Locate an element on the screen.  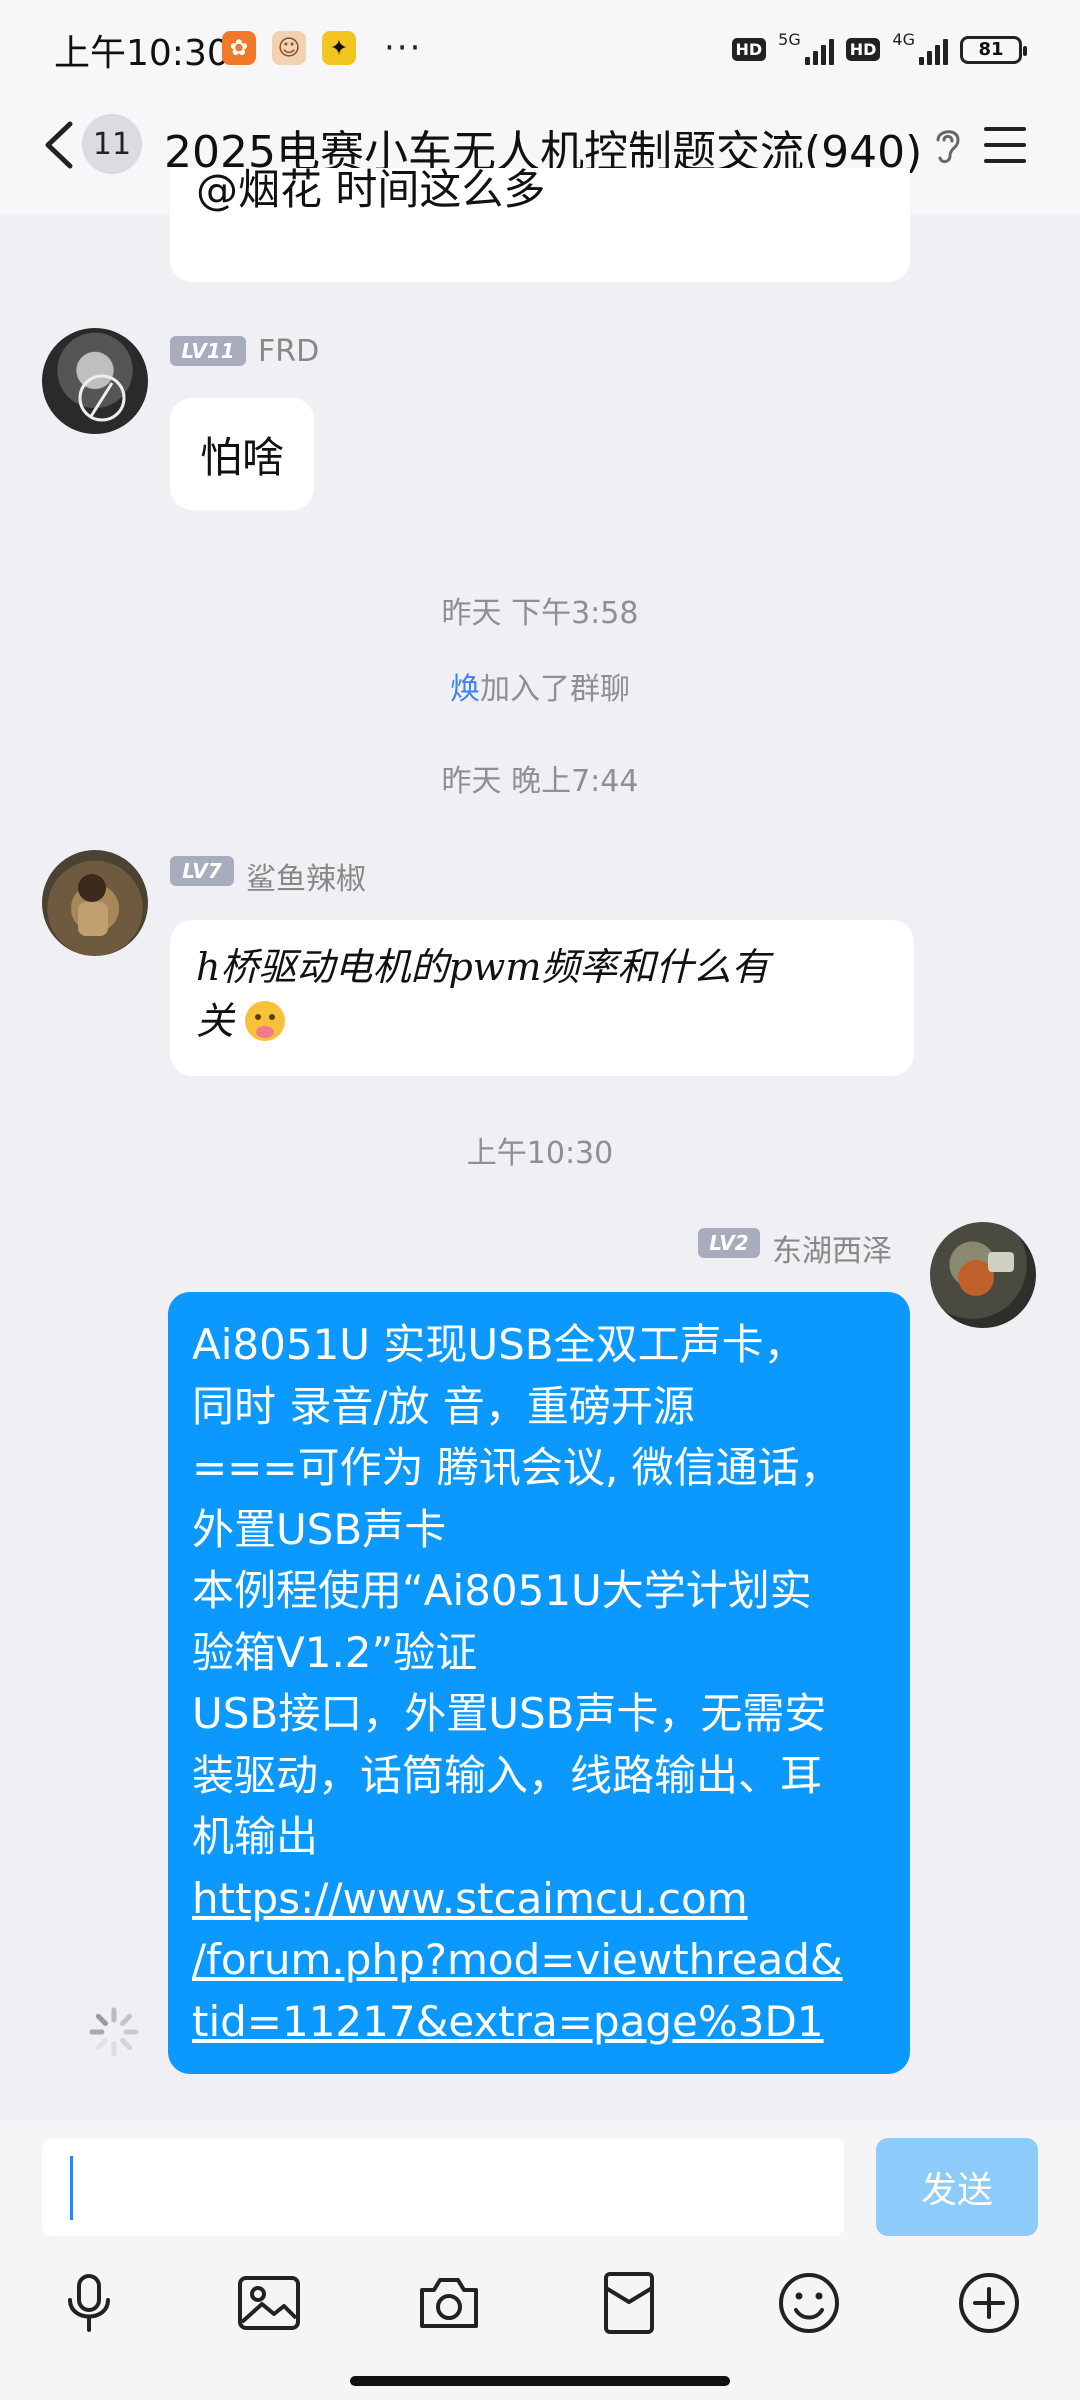
status-app-icons: ✿ ☺ ✦ ··· is located at coordinates (322, 48).